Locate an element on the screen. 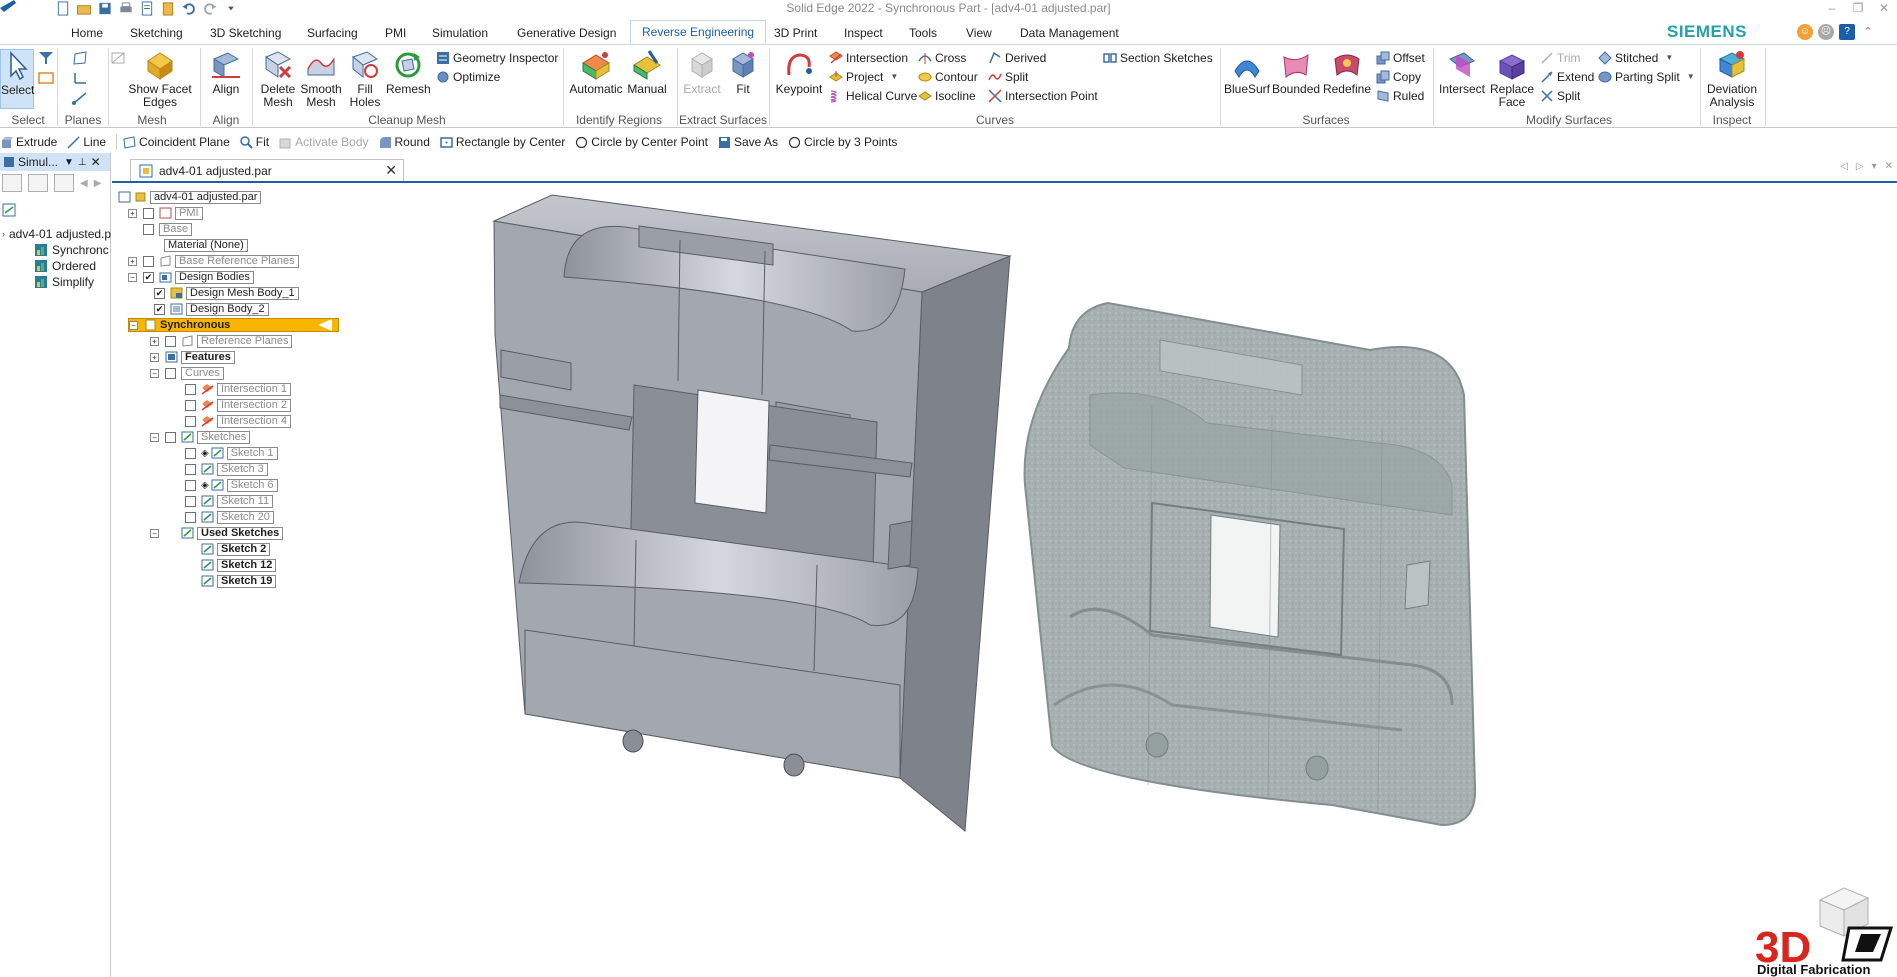  delete-mesh-button: Delete Mesh is located at coordinates (278, 79).